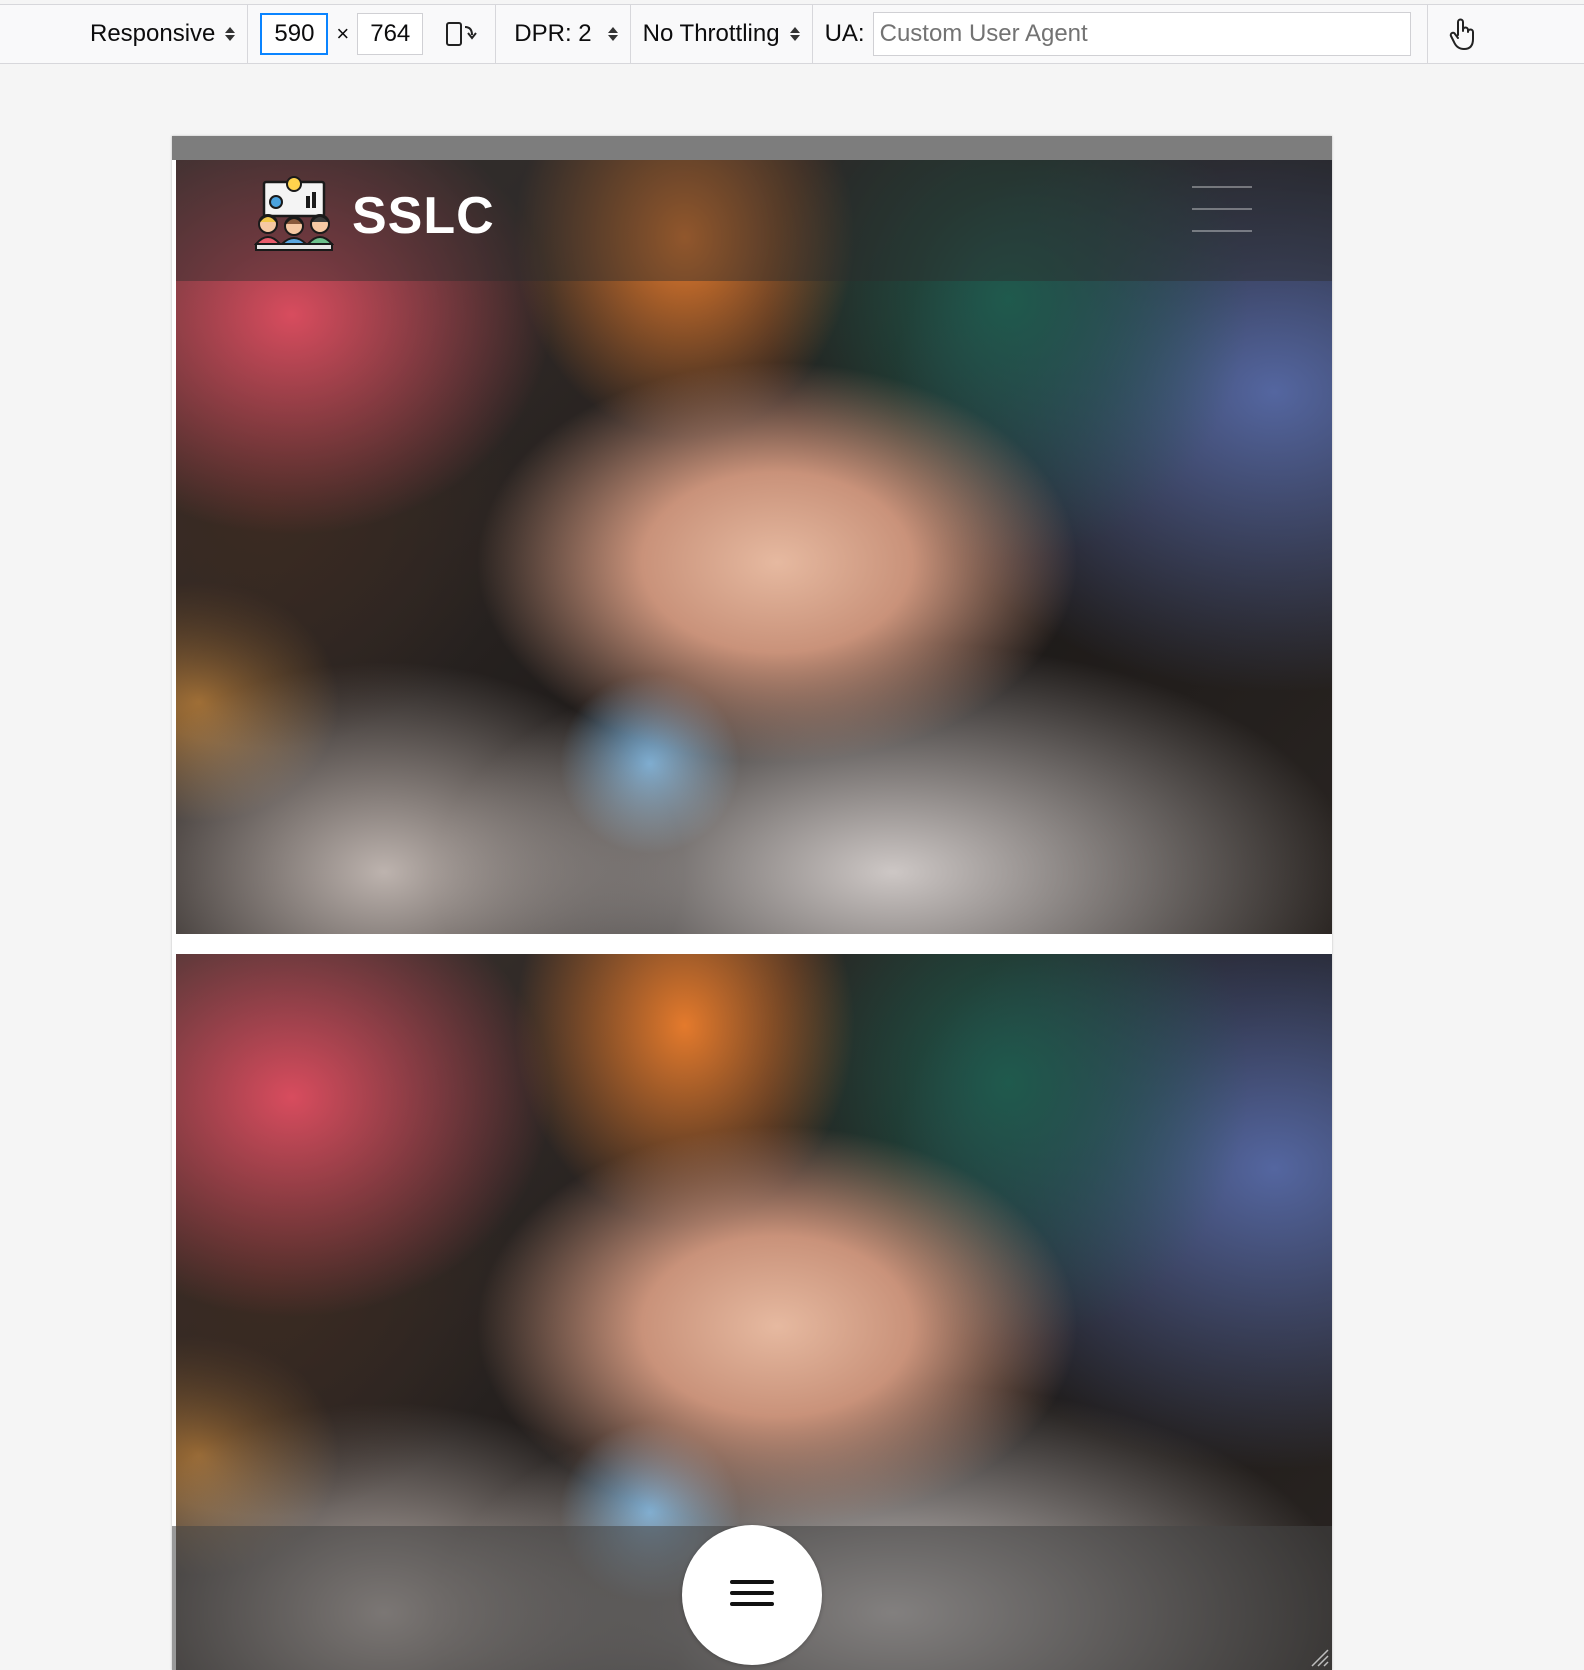 The height and width of the screenshot is (1670, 1584). Describe the element at coordinates (844, 33) in the screenshot. I see `user-agent-label: UA:` at that location.